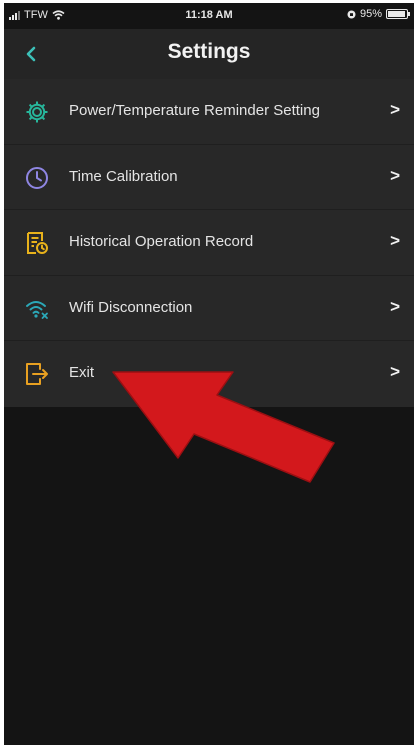  What do you see at coordinates (223, 427) in the screenshot?
I see `red-arrow-annotation` at bounding box center [223, 427].